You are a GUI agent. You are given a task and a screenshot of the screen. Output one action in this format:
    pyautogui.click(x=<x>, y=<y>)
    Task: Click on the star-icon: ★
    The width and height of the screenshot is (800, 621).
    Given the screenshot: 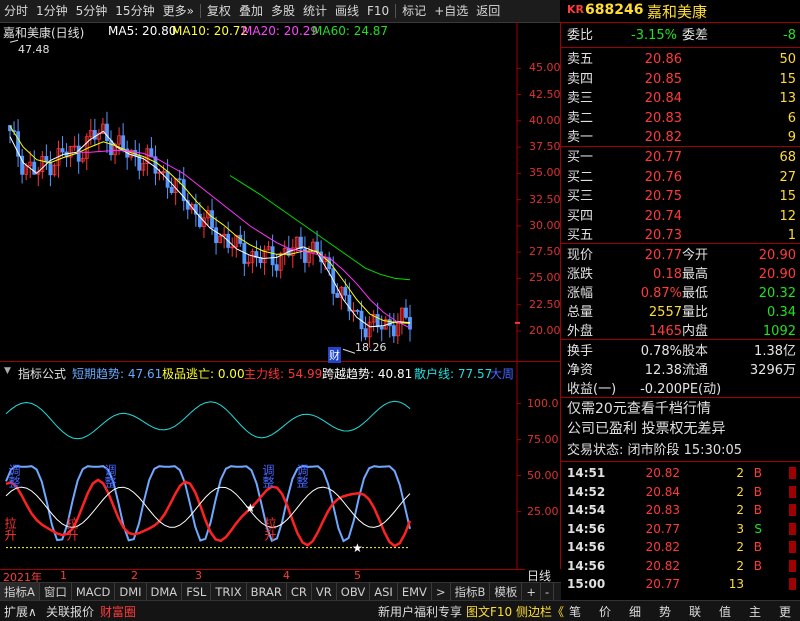 What is the action you would take?
    pyautogui.click(x=250, y=508)
    